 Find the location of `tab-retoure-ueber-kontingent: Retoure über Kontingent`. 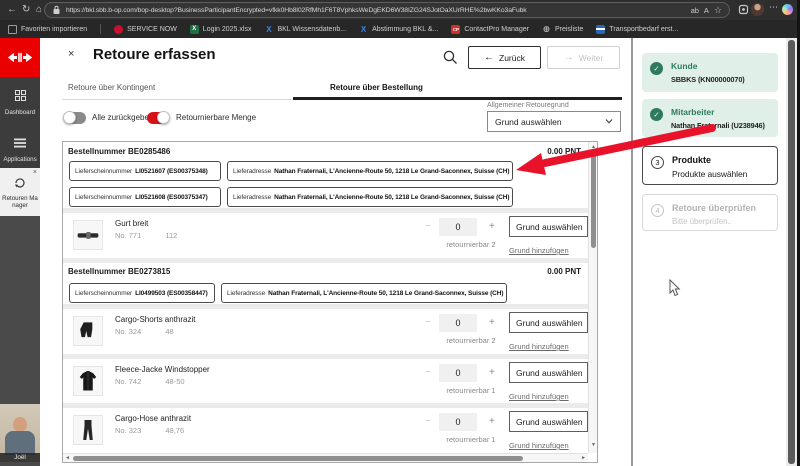

tab-retoure-ueber-kontingent: Retoure über Kontingent is located at coordinates (111, 87).